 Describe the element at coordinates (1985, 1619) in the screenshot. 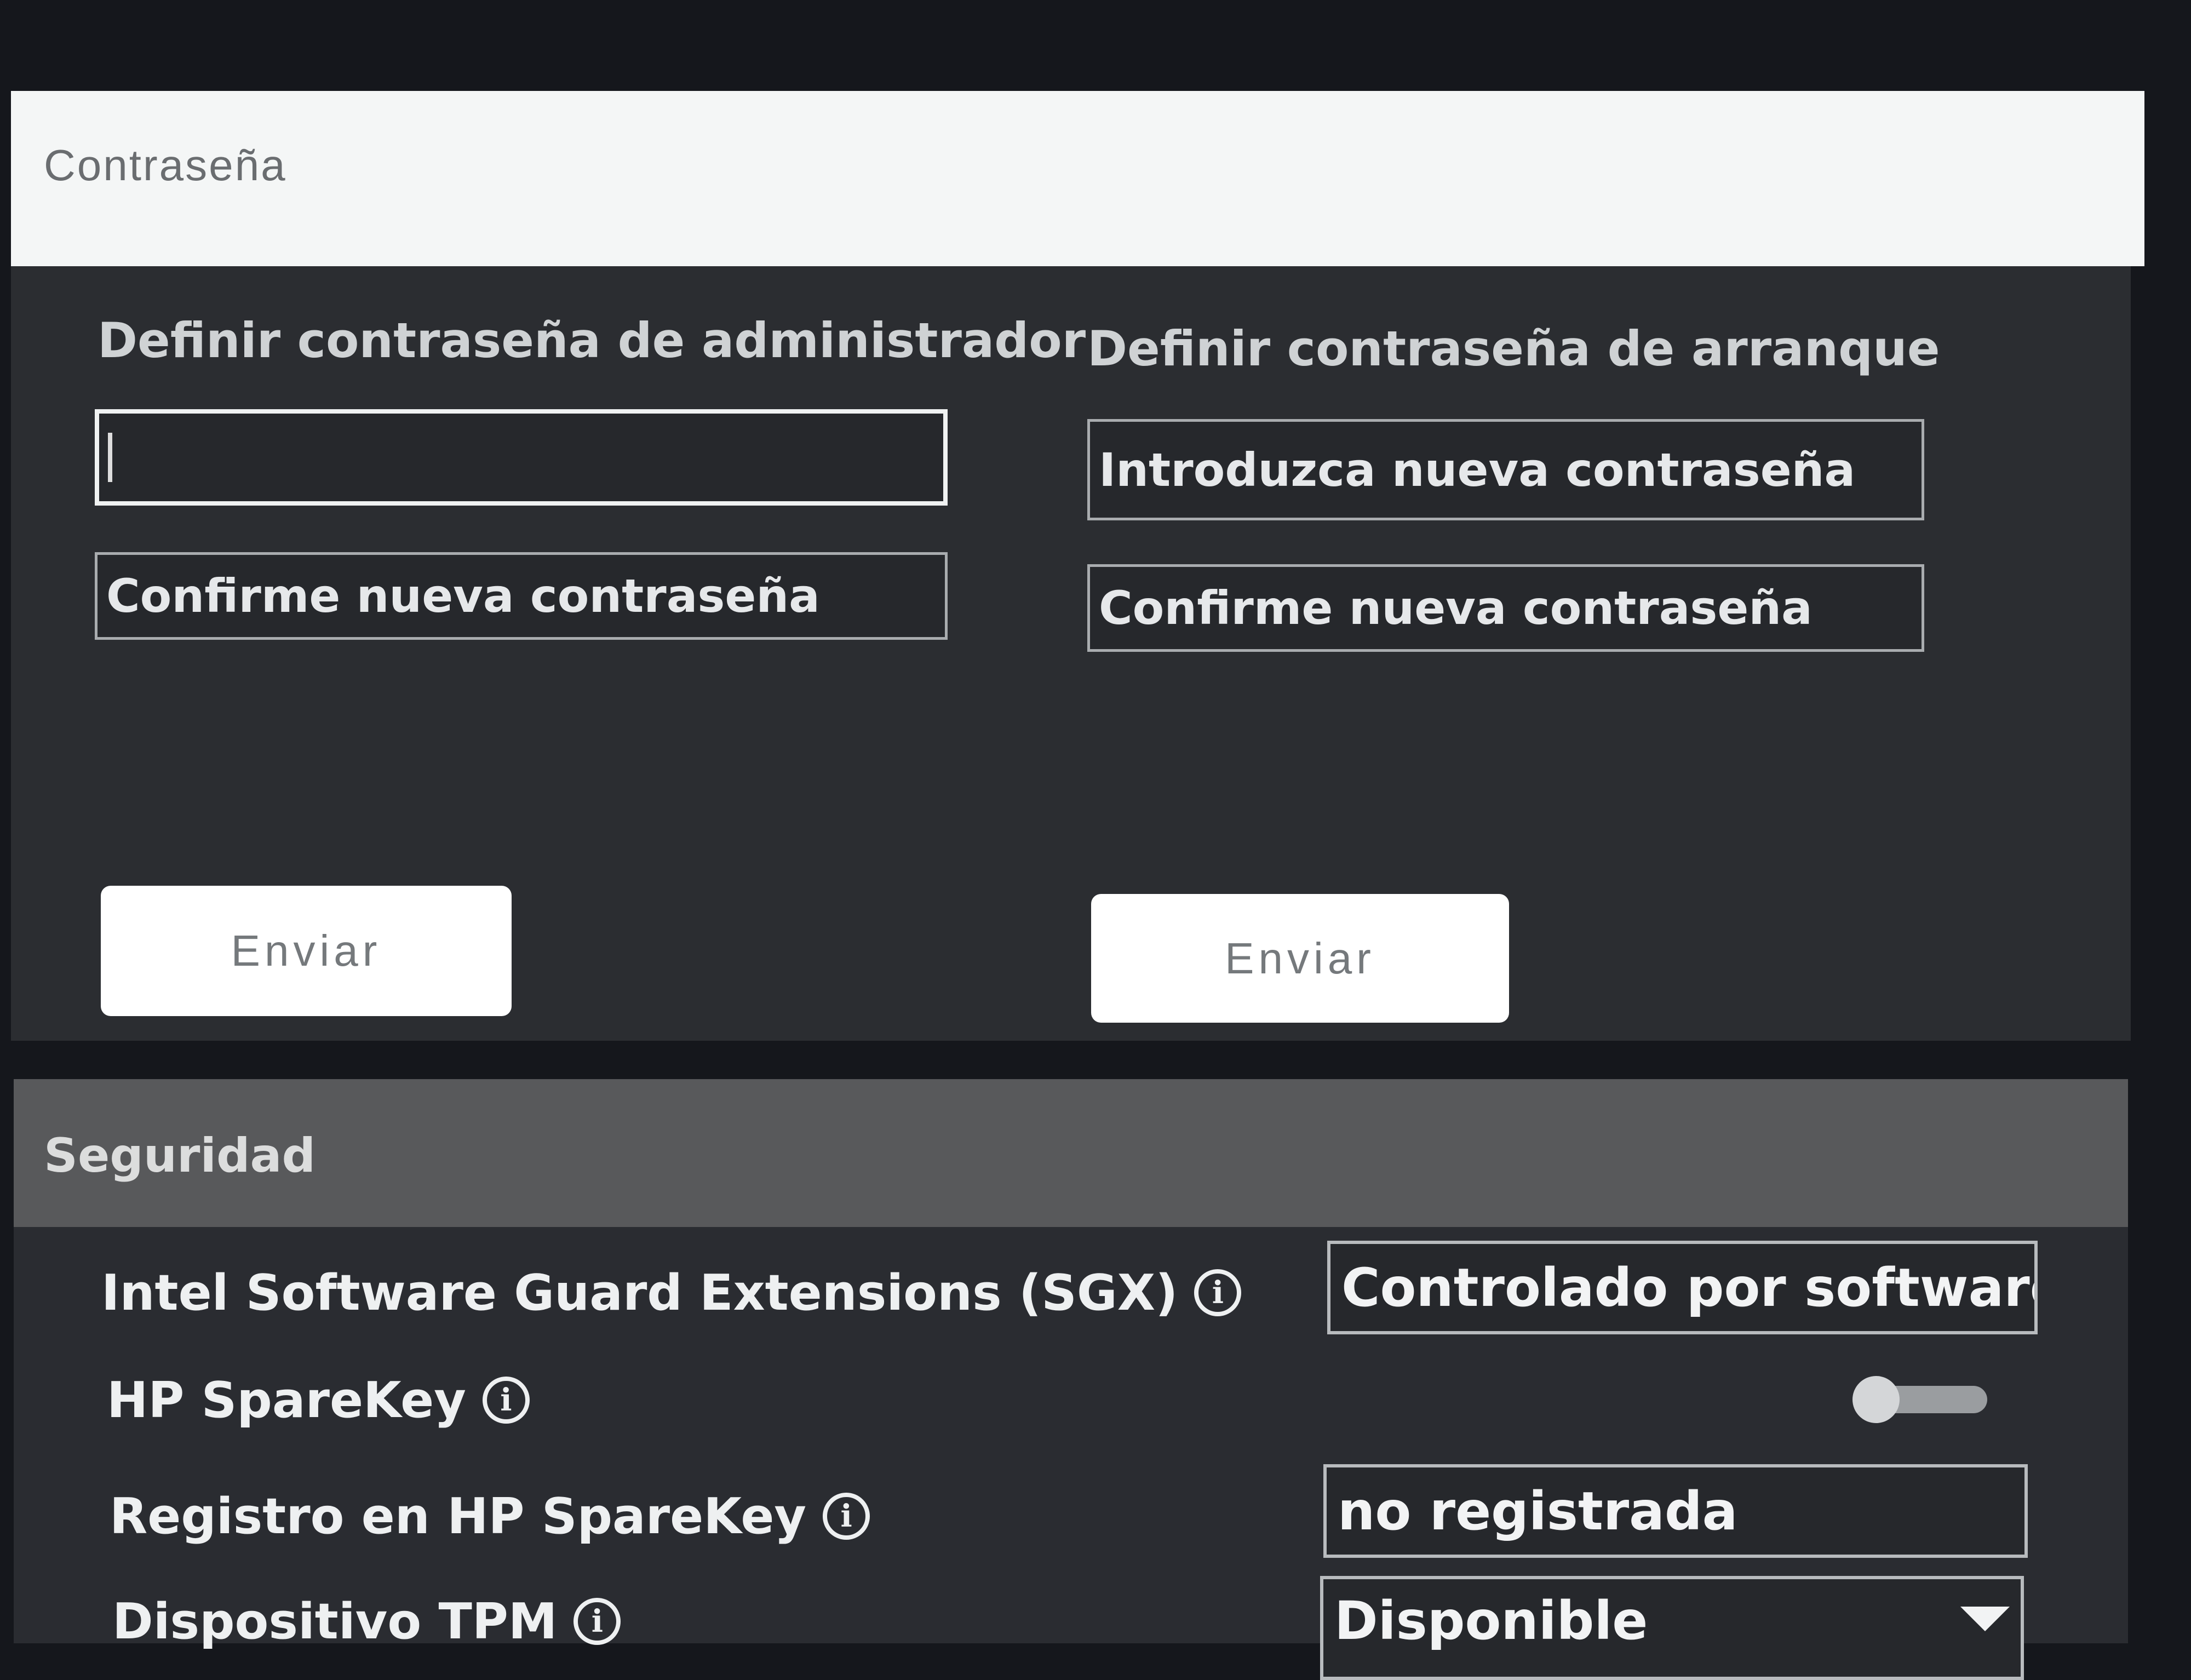

I see `chevron-down-icon` at that location.